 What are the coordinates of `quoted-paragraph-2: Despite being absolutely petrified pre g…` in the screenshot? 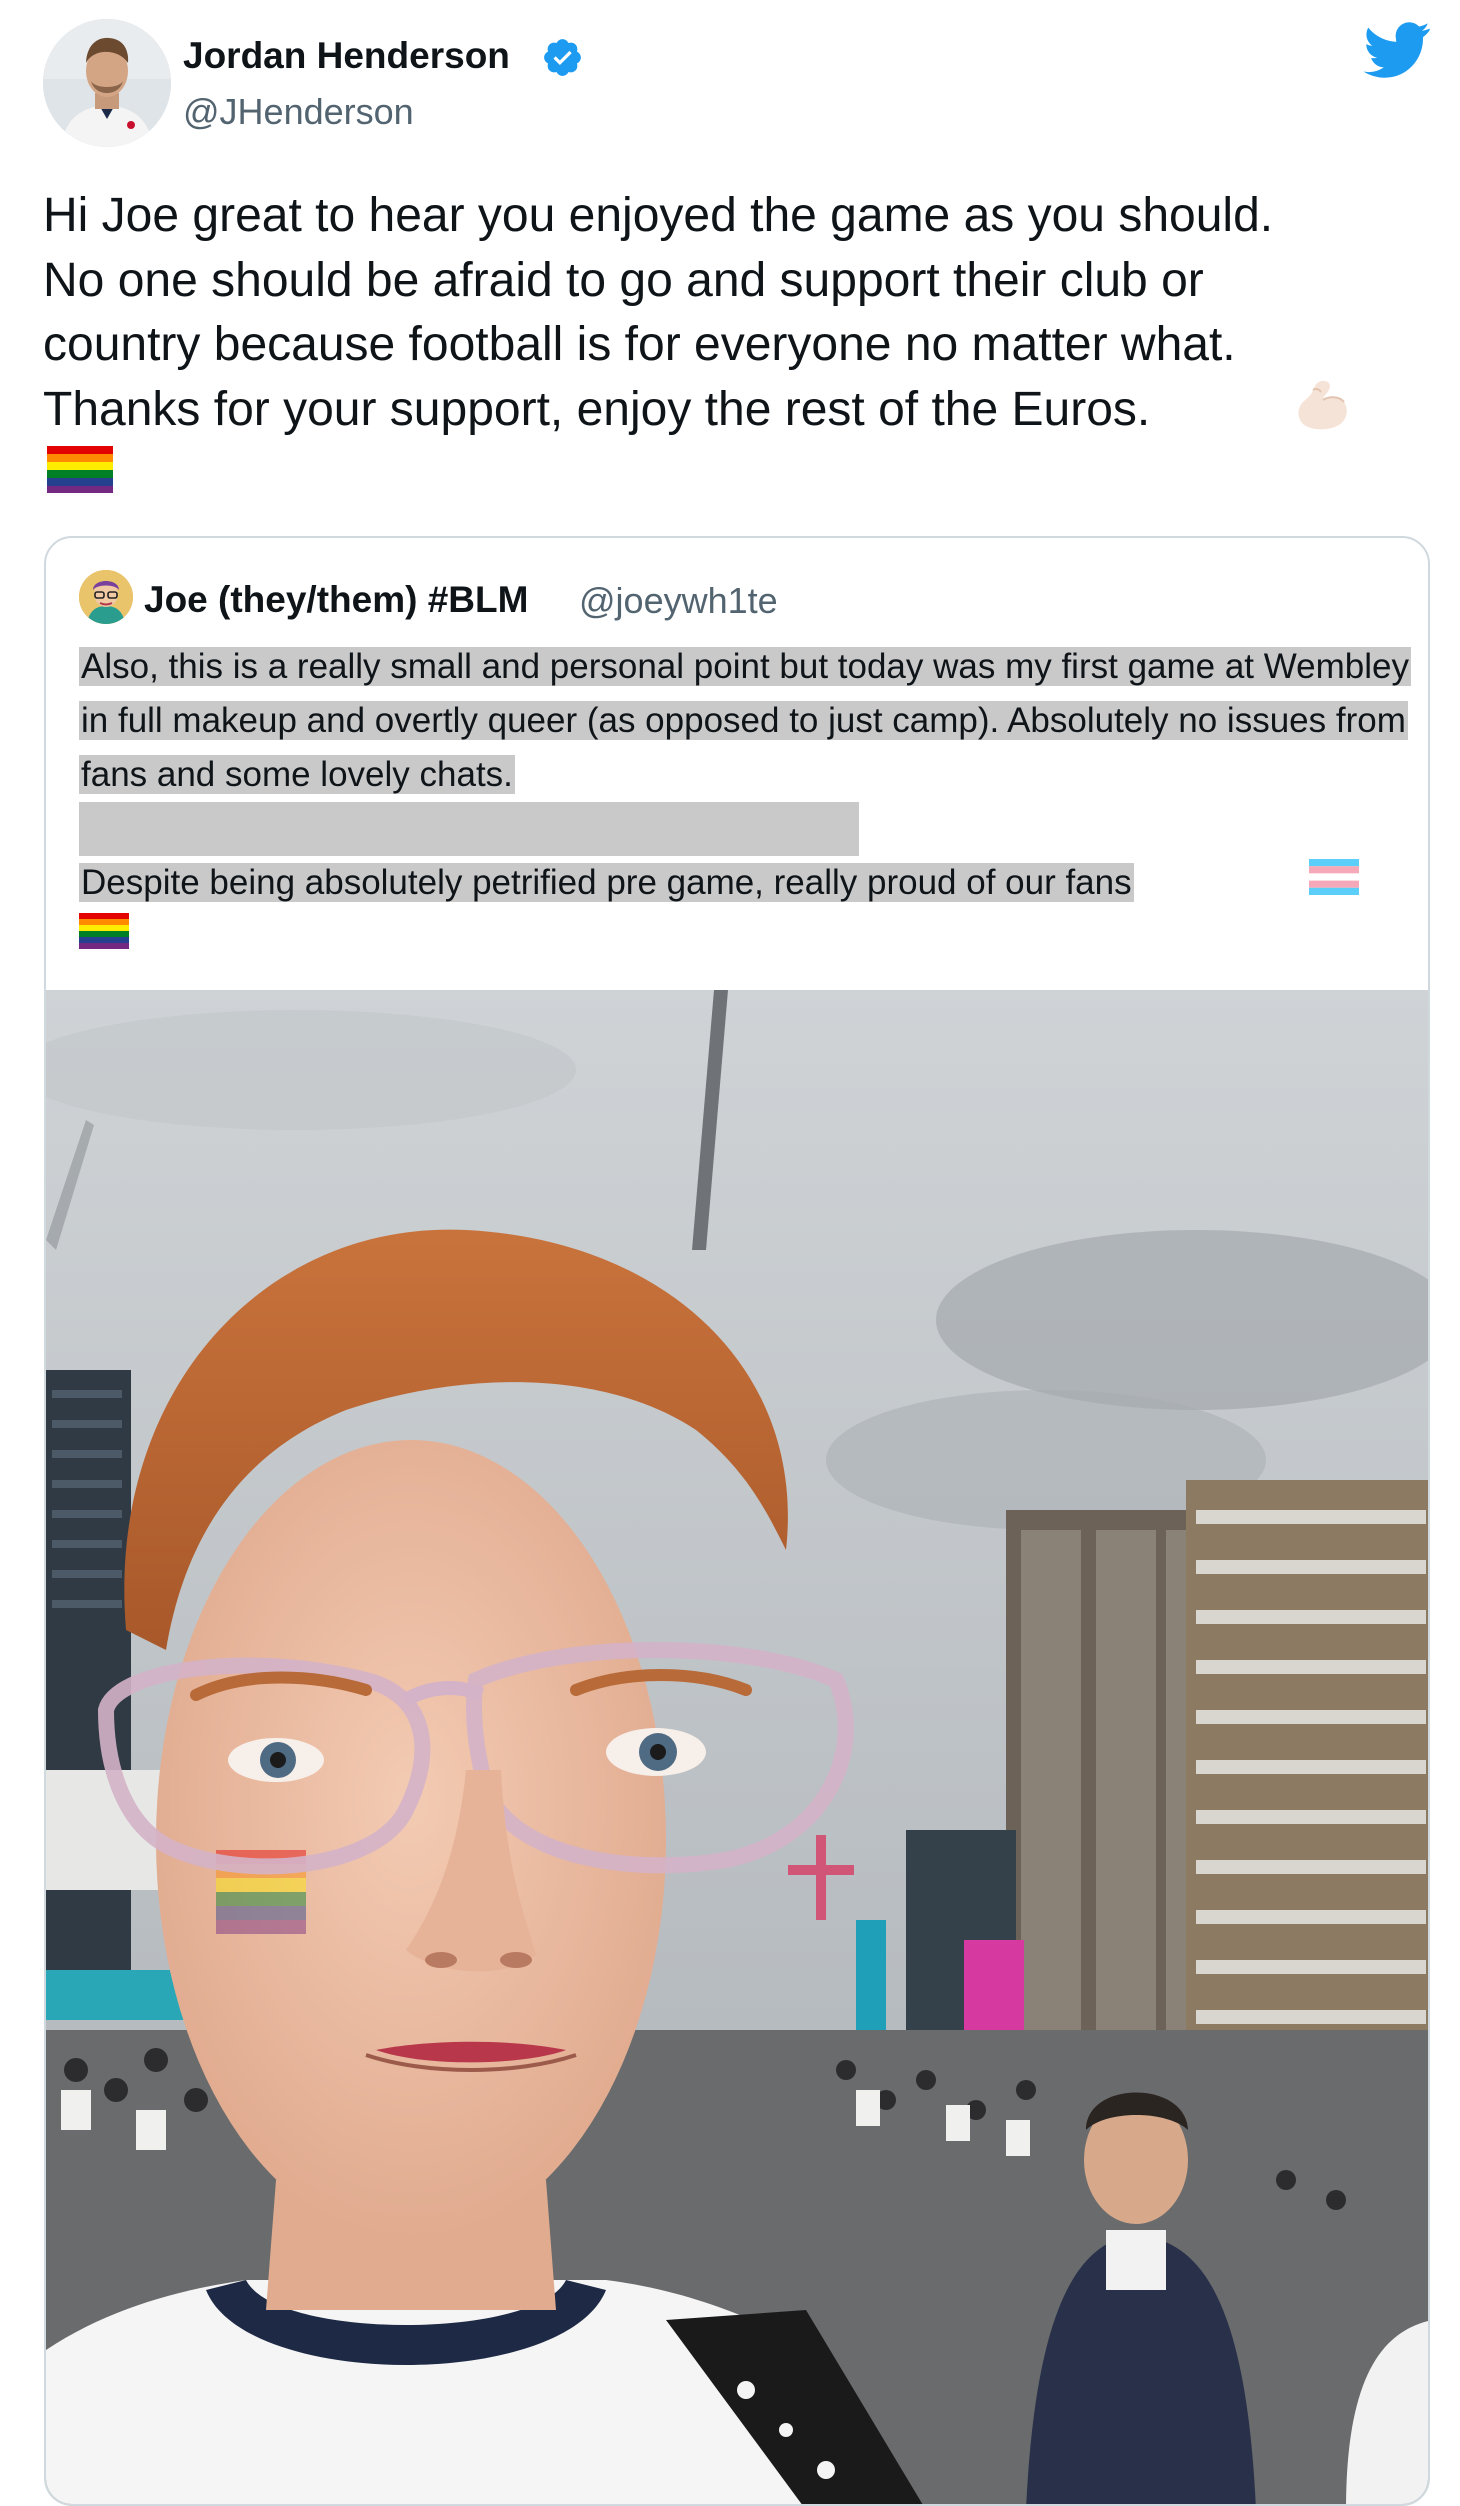 It's located at (606, 882).